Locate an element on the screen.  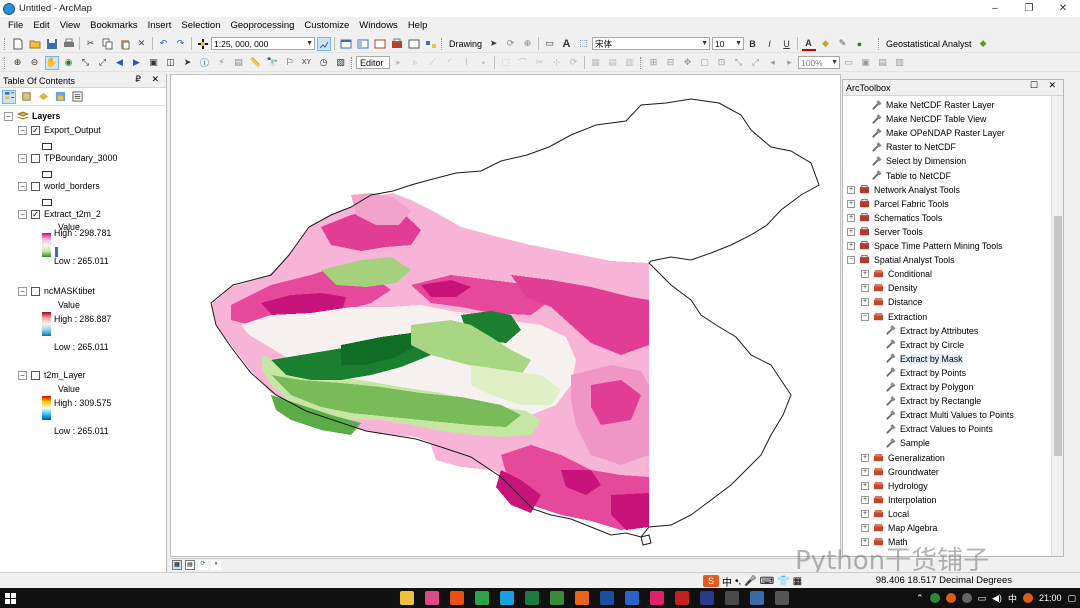
line-color-icon: ✎ is located at coordinates (843, 44).